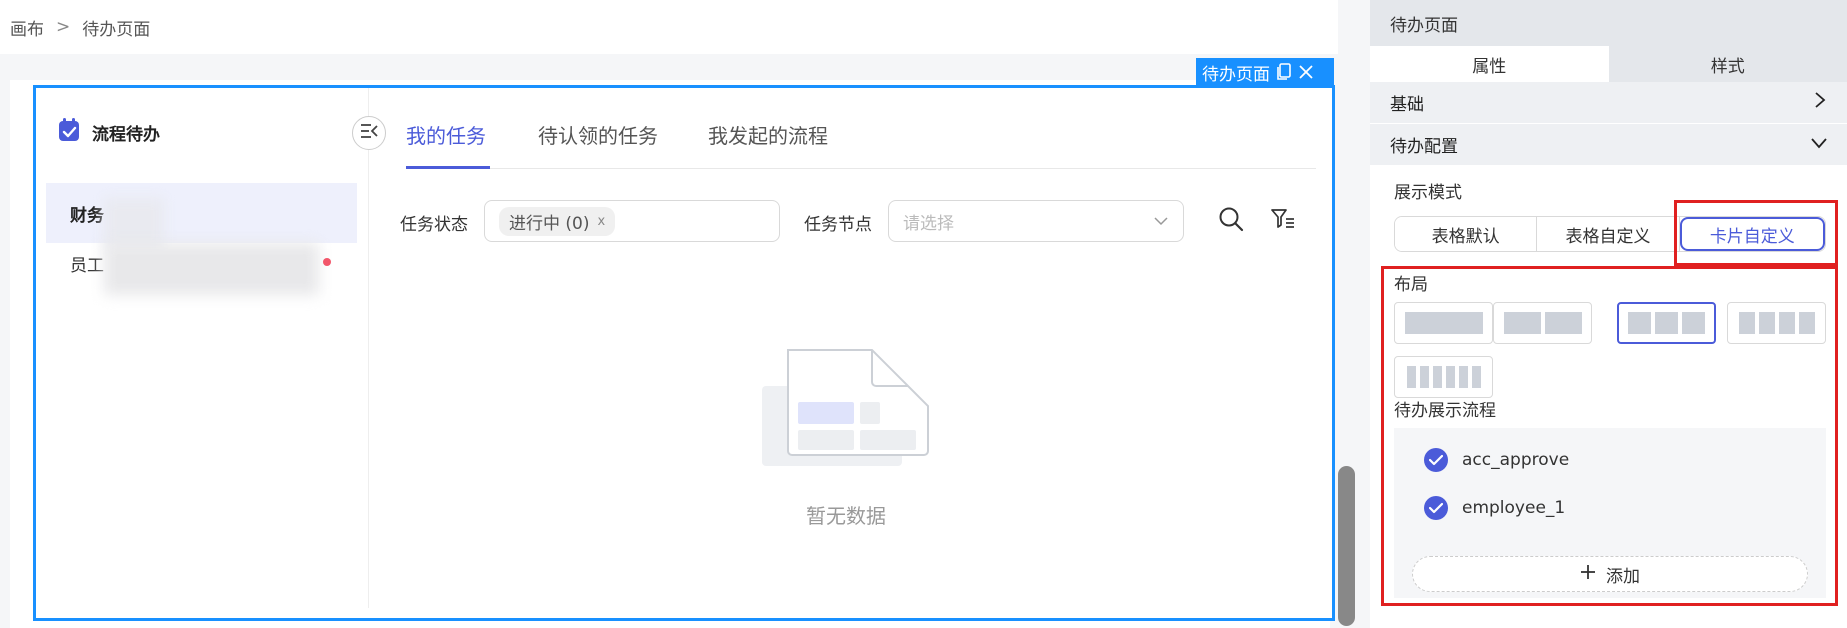 The image size is (1847, 628). I want to click on section-todo-config: 待办配置, so click(1608, 145).